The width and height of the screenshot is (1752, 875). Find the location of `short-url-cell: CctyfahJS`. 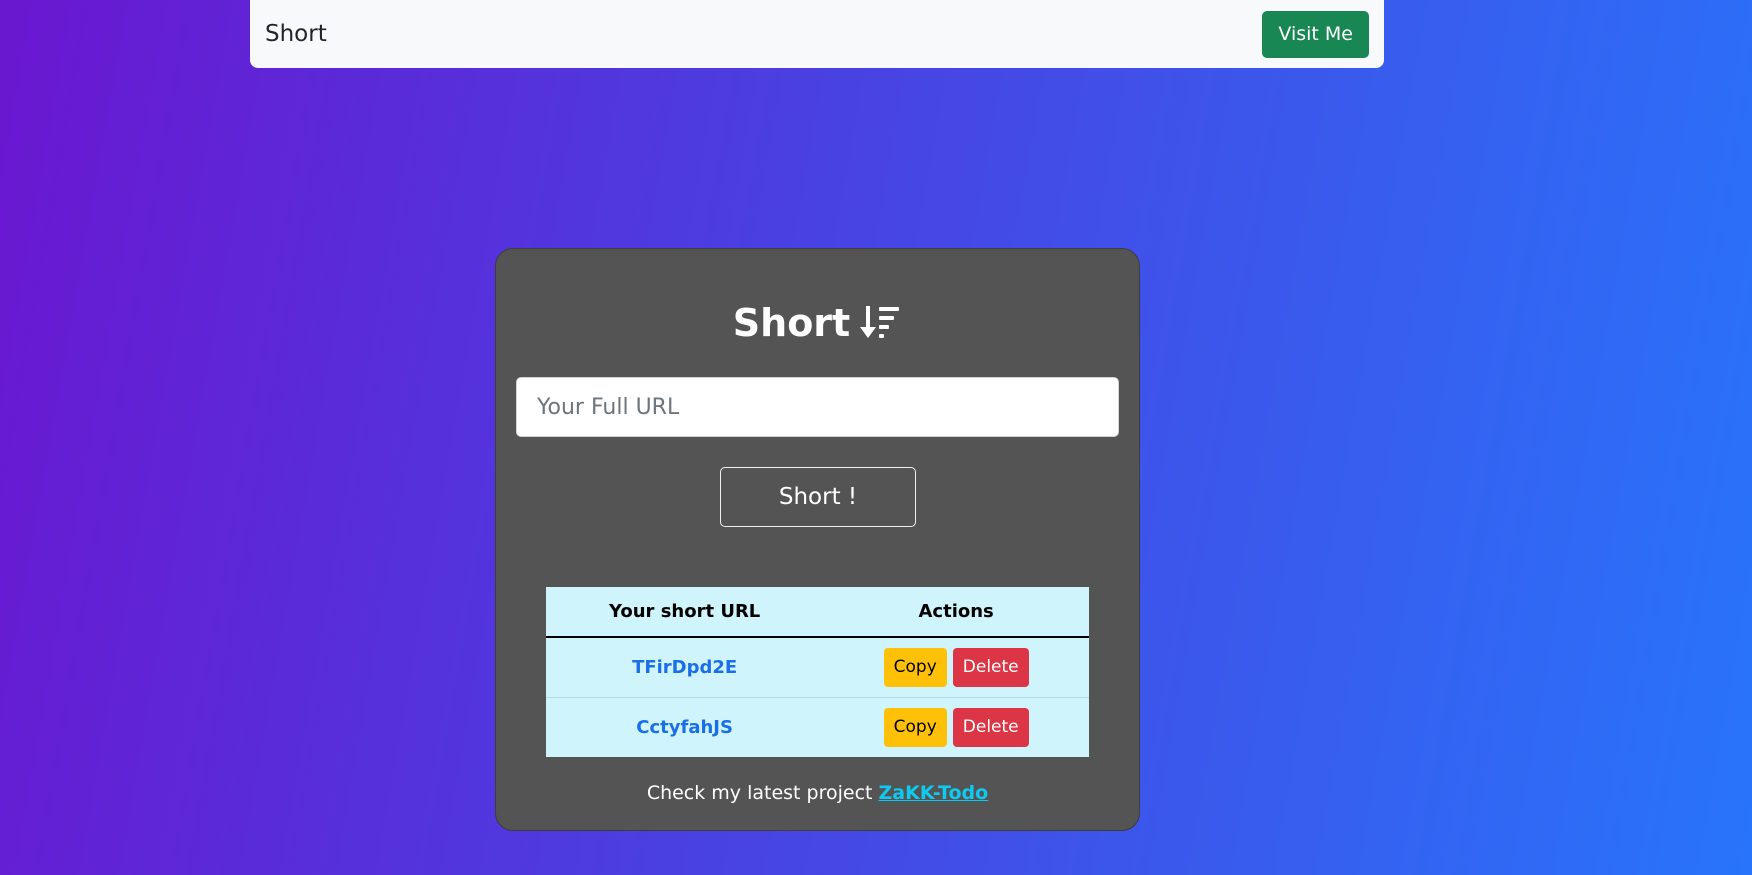

short-url-cell: CctyfahJS is located at coordinates (684, 727).